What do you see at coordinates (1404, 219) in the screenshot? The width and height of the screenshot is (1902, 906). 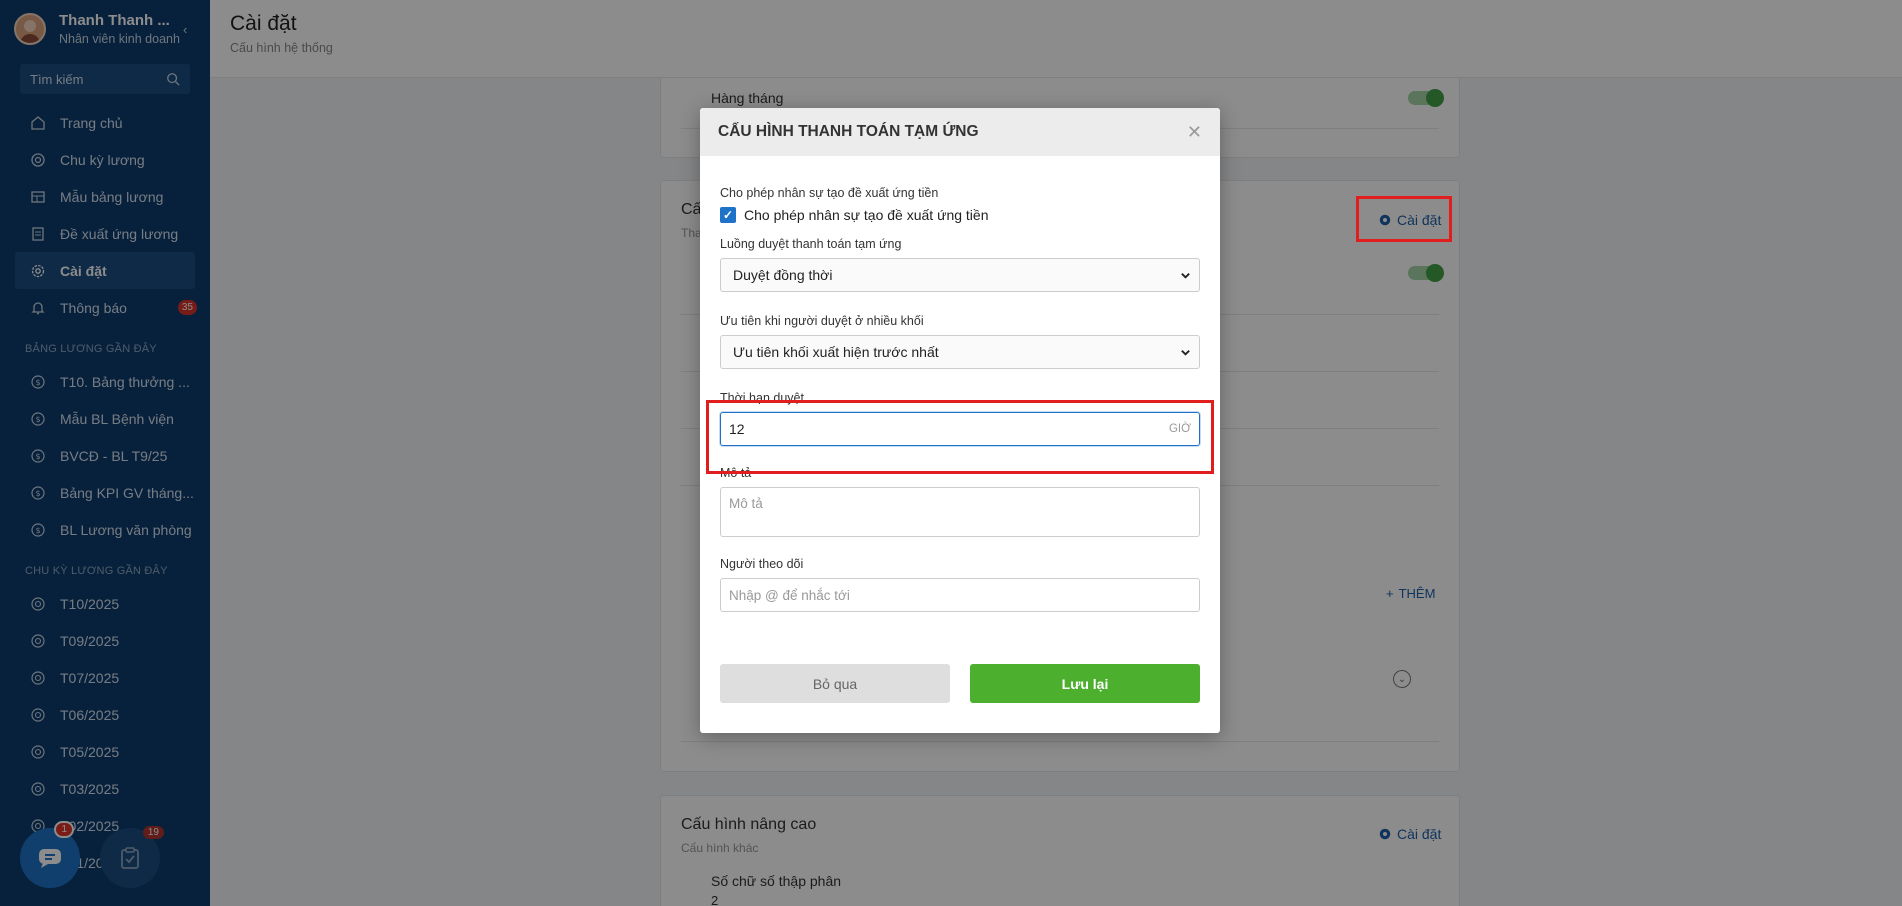 I see `highlight-box-settings` at bounding box center [1404, 219].